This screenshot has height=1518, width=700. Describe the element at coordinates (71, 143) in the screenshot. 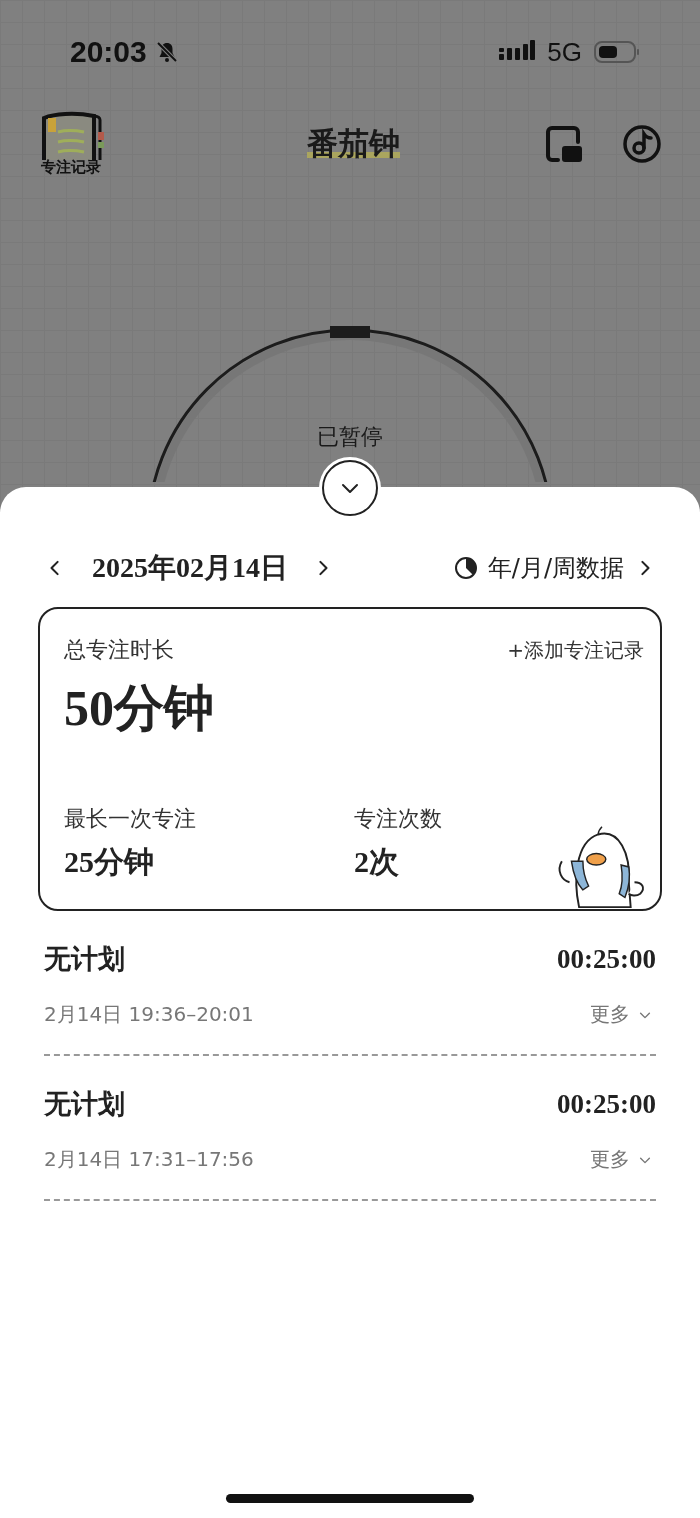

I see `records-button: 专注记录` at that location.